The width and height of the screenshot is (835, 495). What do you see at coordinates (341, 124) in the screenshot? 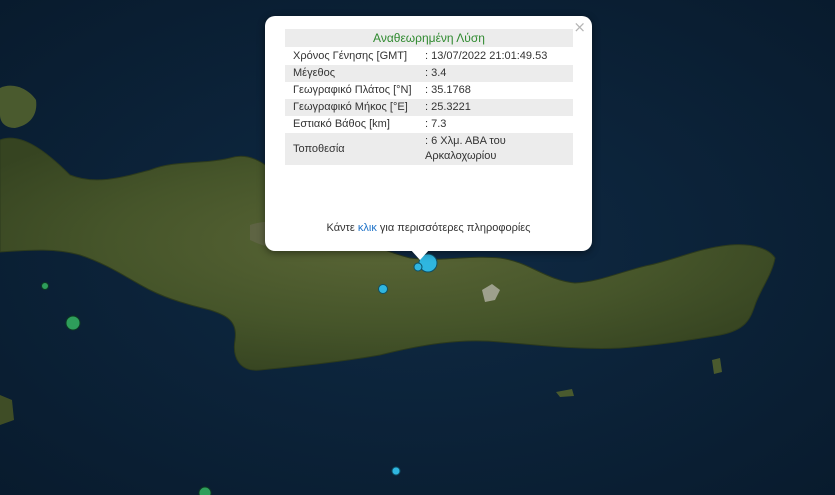
I see `row-label: Εστιακό Βάθος [km]` at bounding box center [341, 124].